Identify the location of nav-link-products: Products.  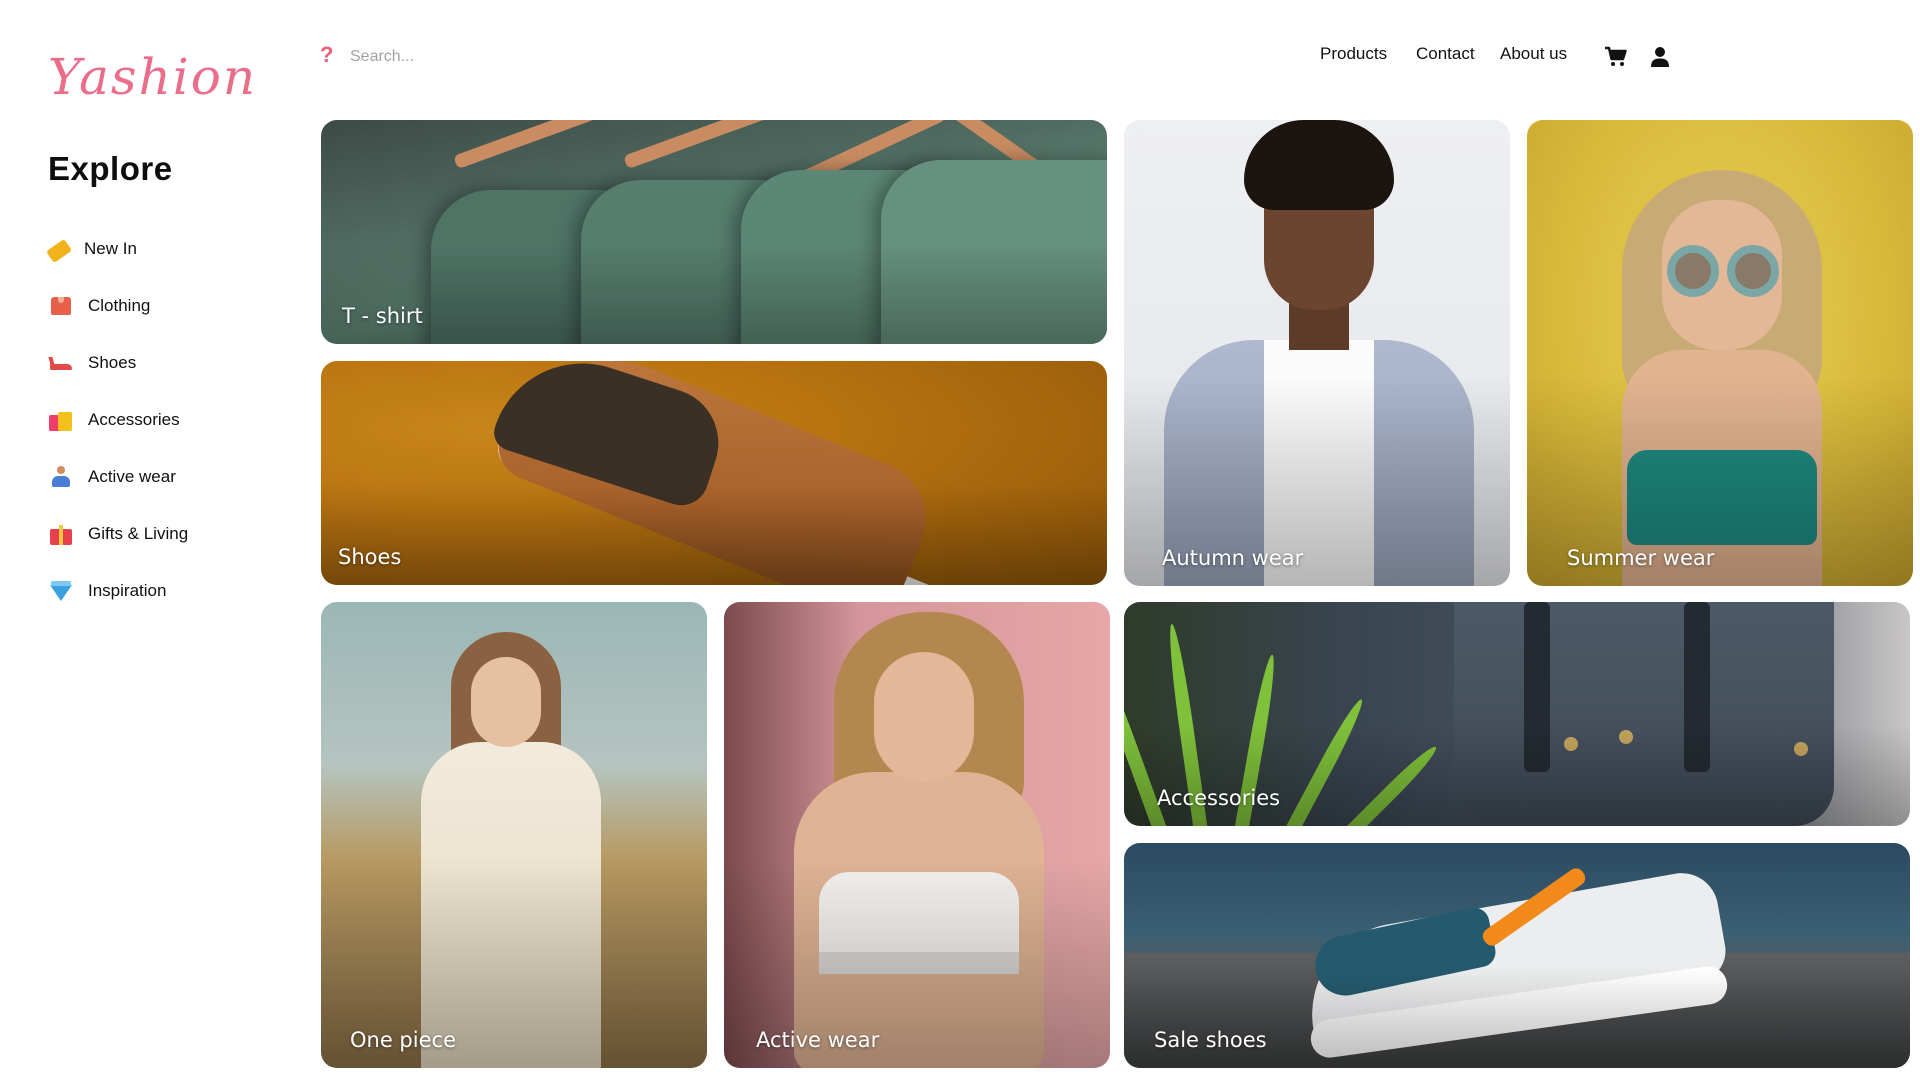
(1353, 54).